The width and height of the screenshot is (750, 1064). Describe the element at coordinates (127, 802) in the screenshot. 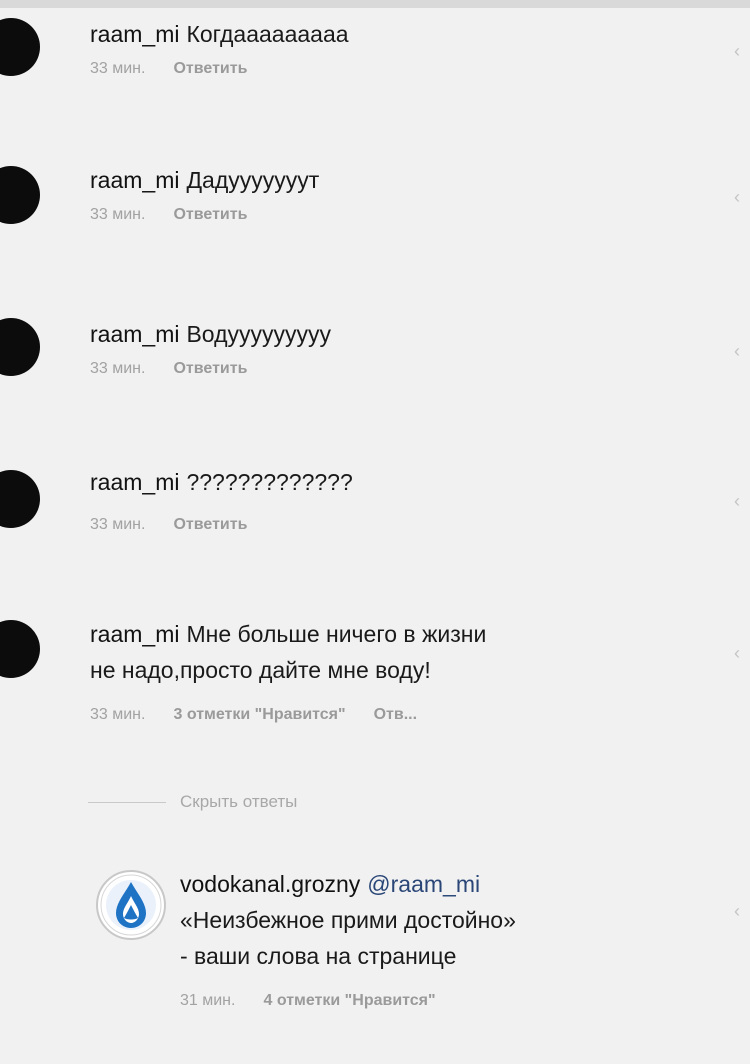

I see `divider` at that location.